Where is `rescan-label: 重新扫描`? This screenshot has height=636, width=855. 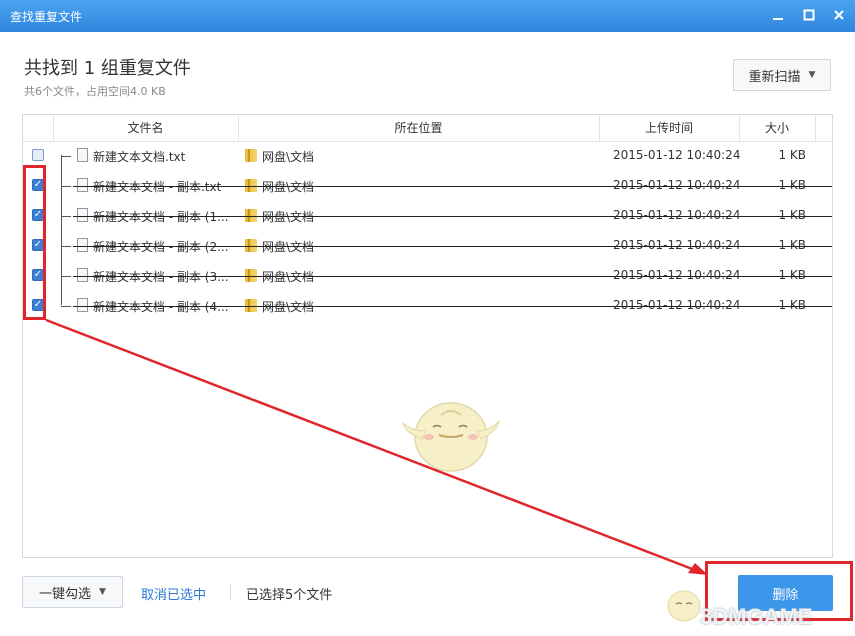
rescan-label: 重新扫描 is located at coordinates (774, 77).